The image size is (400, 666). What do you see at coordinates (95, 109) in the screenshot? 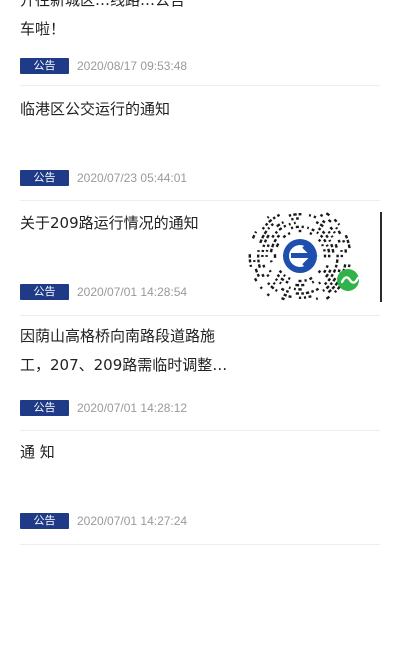
I see `notice-title: 临港区公交运行的通知` at bounding box center [95, 109].